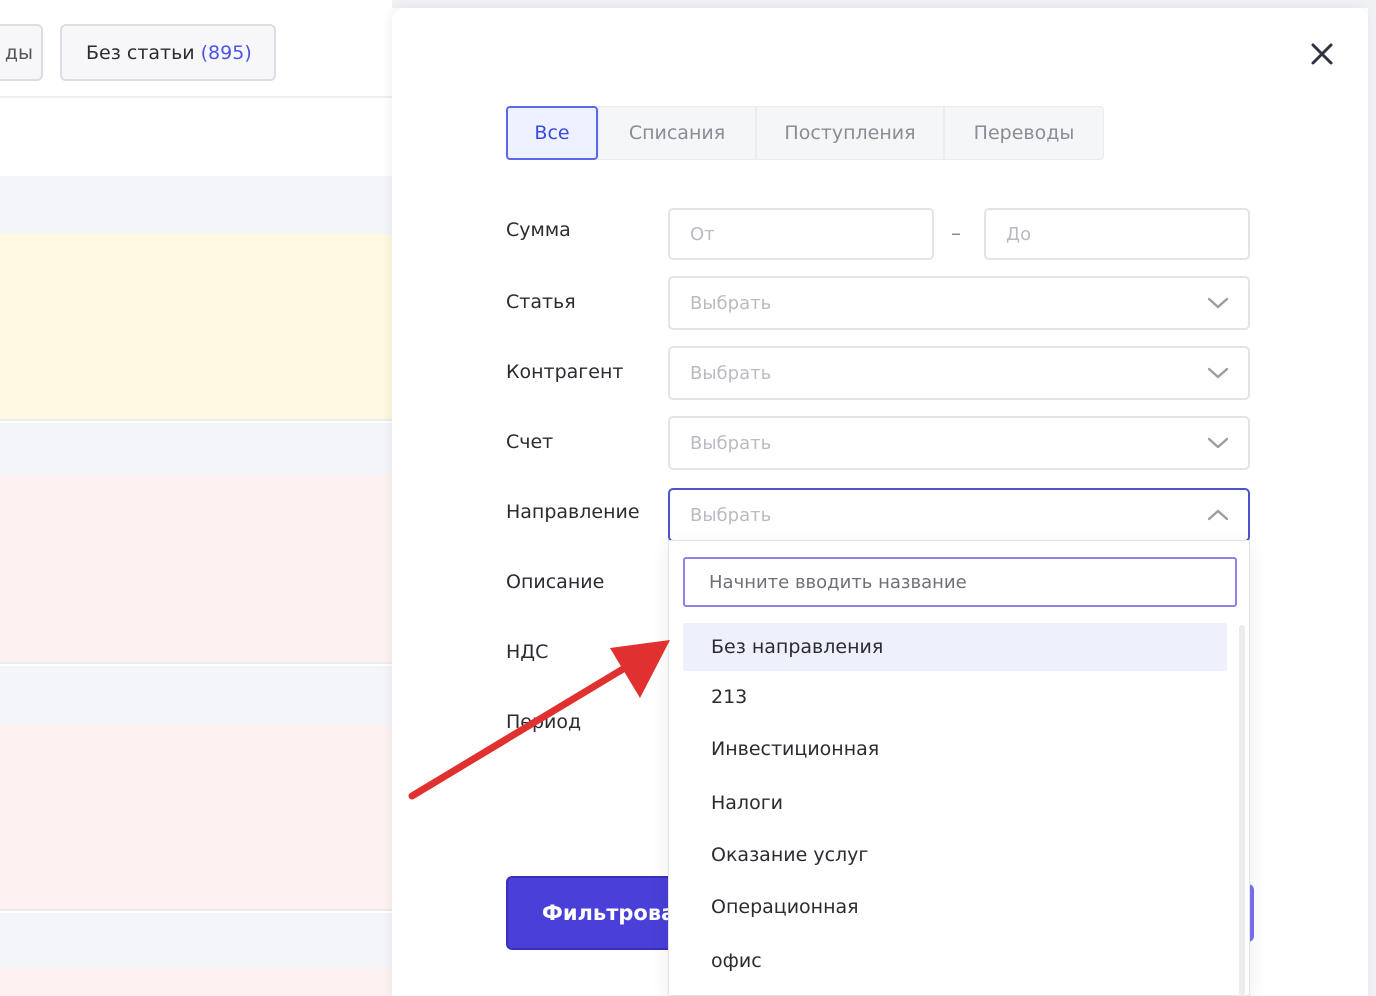 The image size is (1376, 996). I want to click on counterparty-label: Контрагент, so click(565, 372).